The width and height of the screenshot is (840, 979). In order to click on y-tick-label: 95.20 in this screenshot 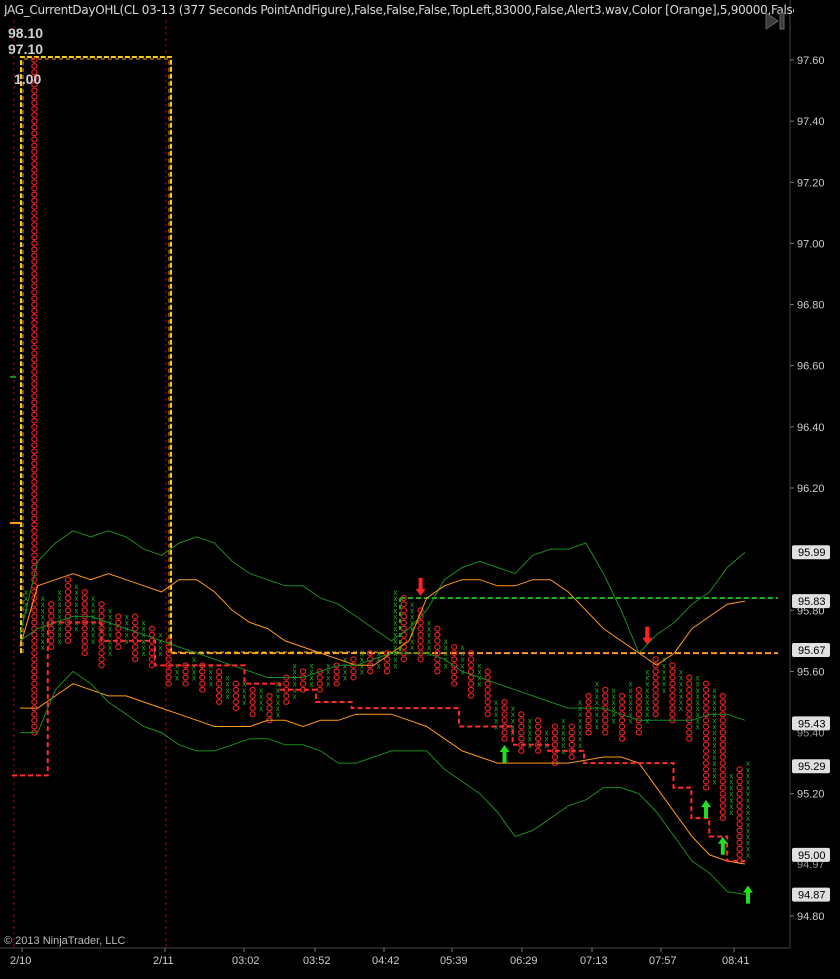, I will do `click(811, 795)`.